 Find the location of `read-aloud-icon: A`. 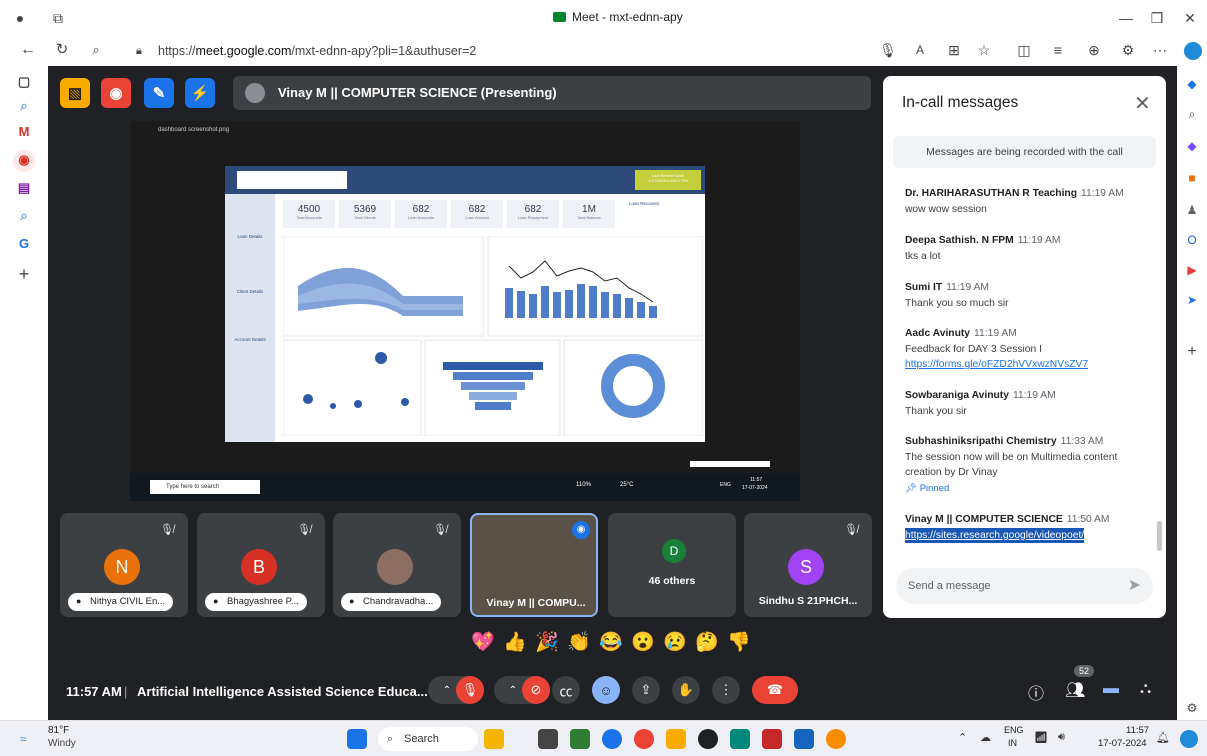

read-aloud-icon: A is located at coordinates (920, 50).